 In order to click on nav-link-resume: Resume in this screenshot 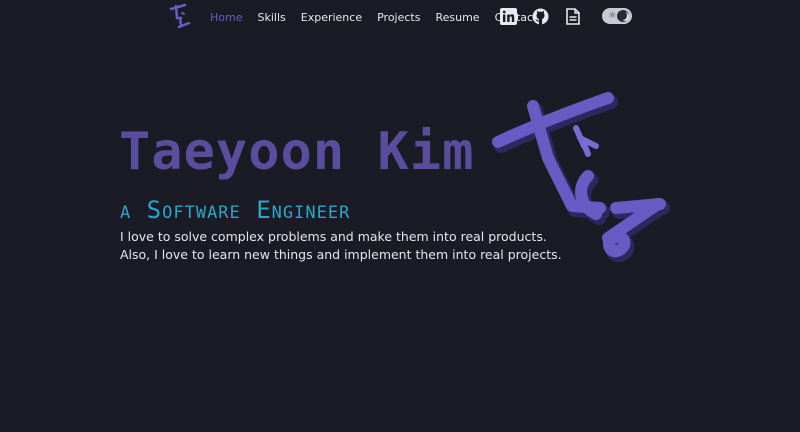, I will do `click(457, 17)`.